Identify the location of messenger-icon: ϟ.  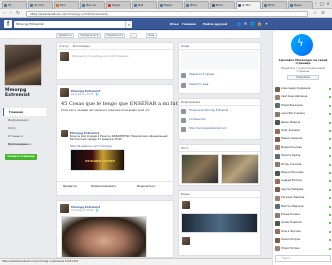
(302, 45).